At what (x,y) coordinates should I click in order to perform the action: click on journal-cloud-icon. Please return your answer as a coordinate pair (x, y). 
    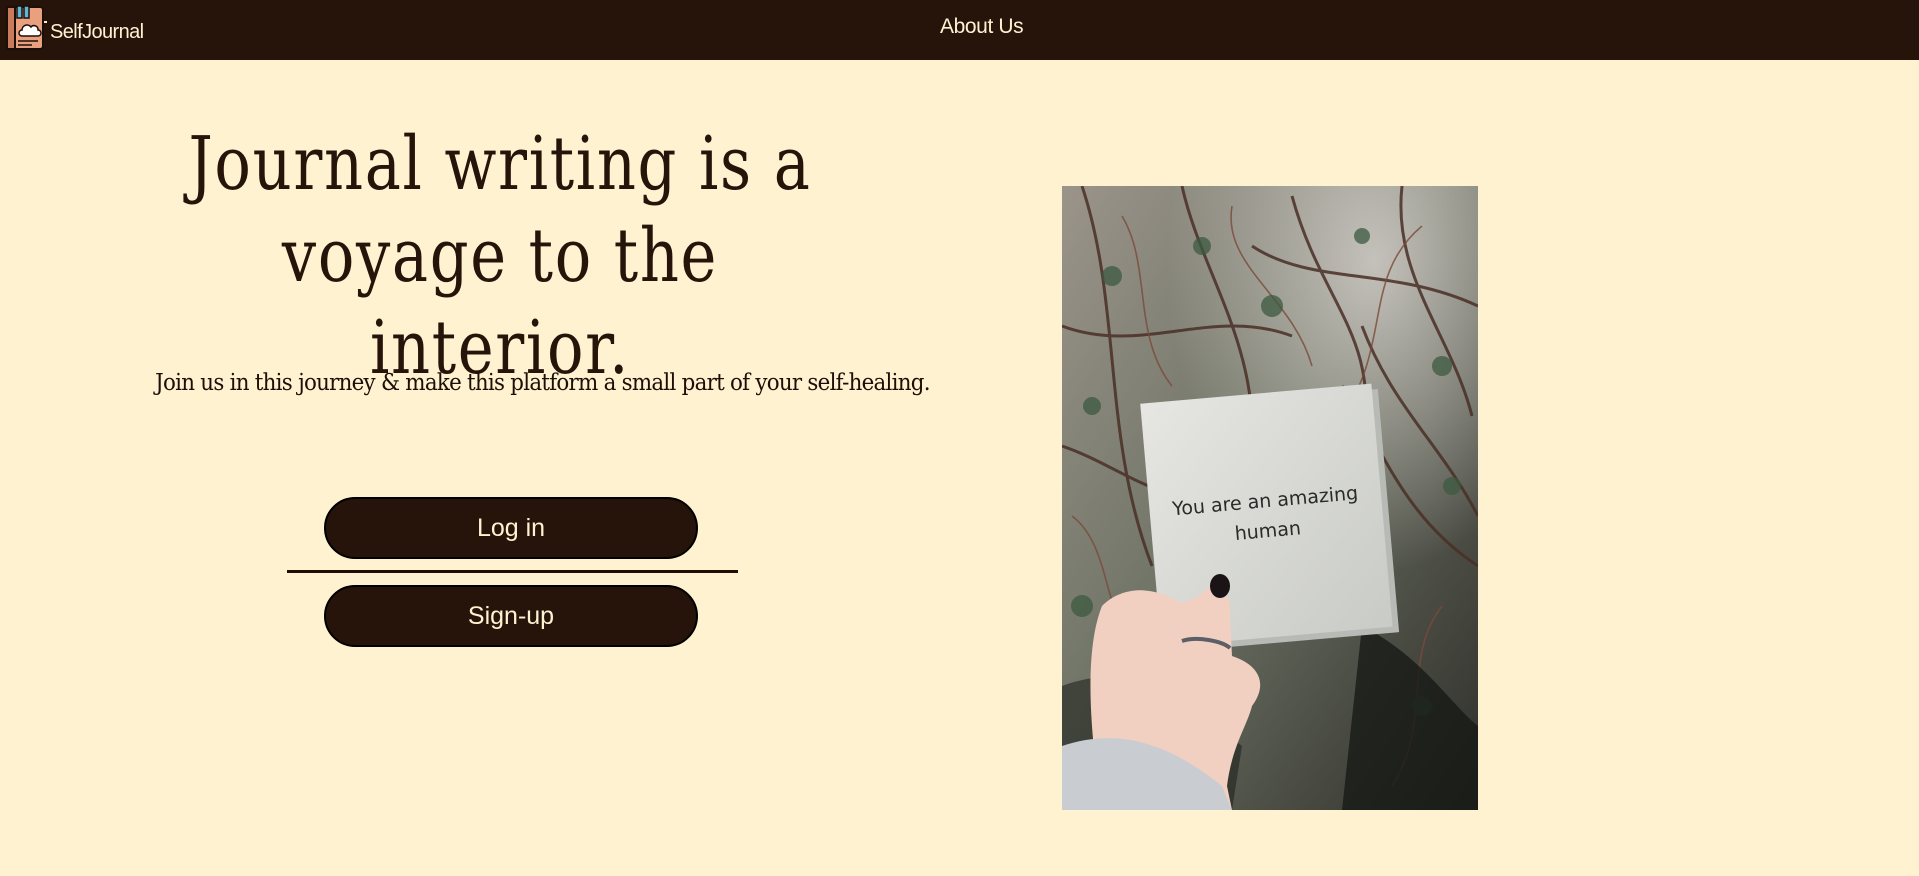
    Looking at the image, I should click on (26, 27).